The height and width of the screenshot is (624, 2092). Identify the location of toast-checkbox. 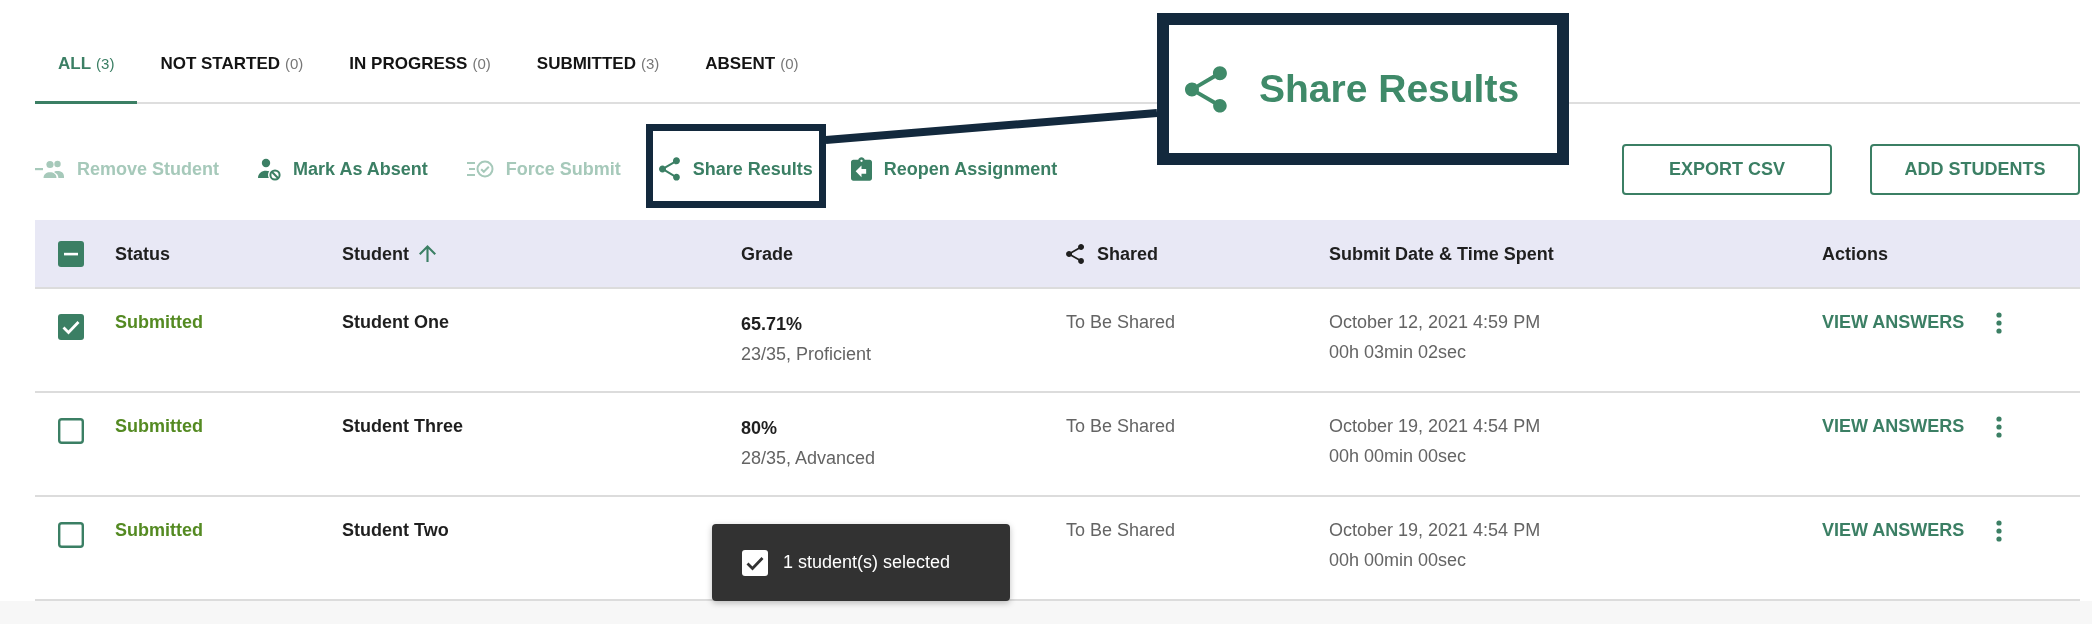
(755, 562).